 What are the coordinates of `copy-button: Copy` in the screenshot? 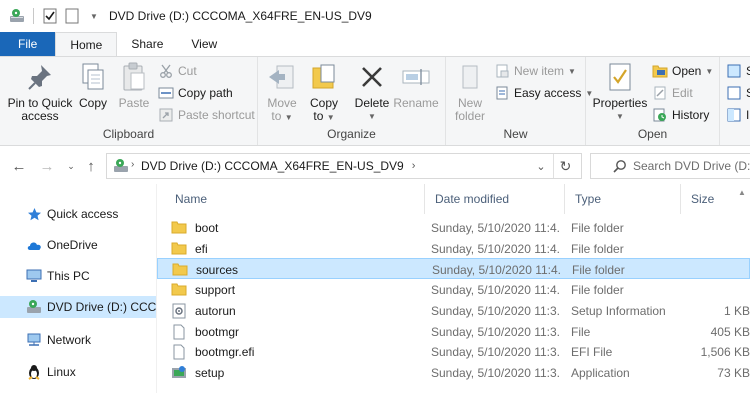 It's located at (93, 85).